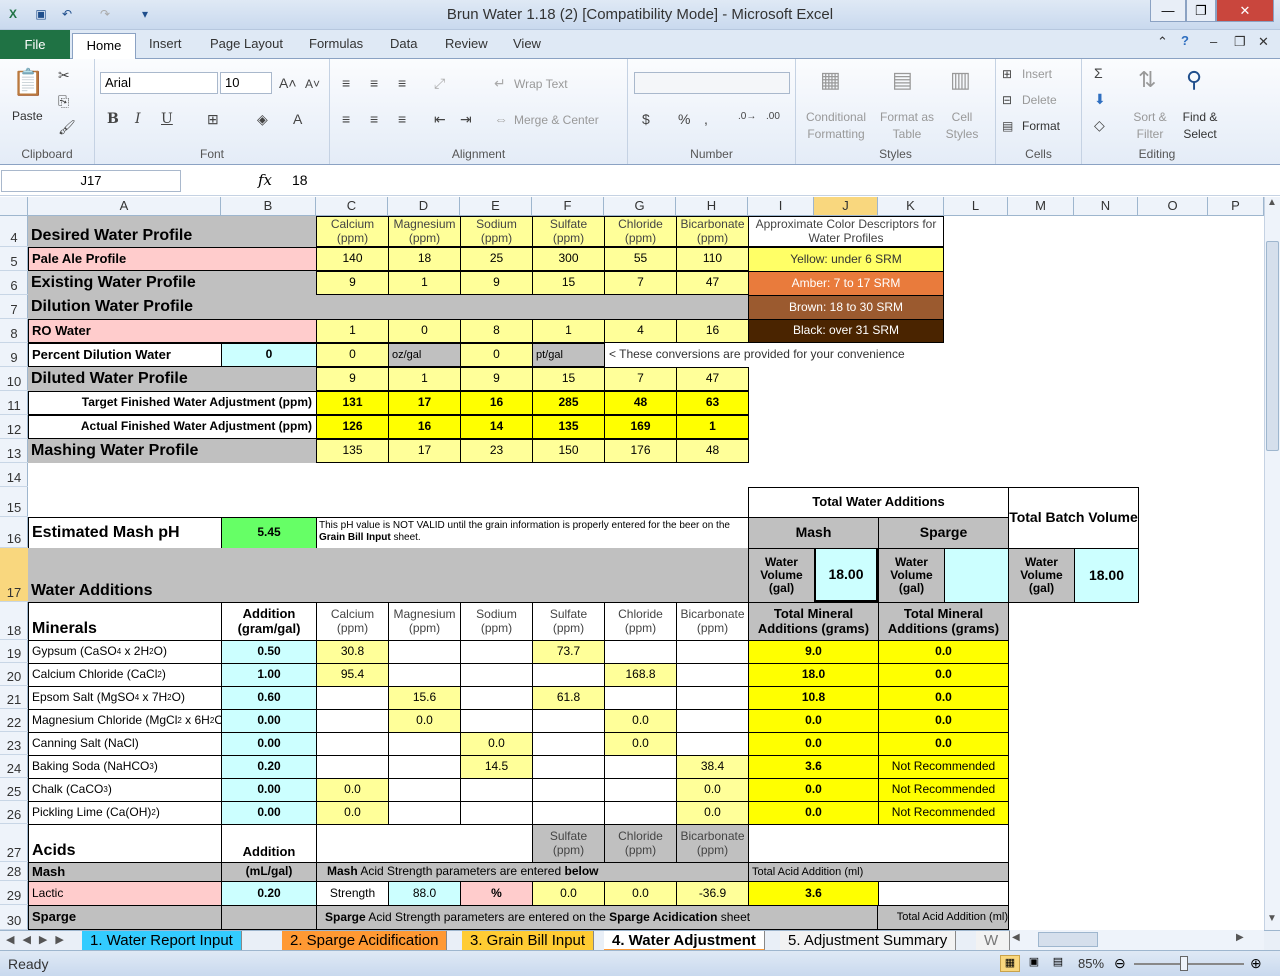 The width and height of the screenshot is (1280, 976). I want to click on align-center-icon: ≡, so click(374, 119).